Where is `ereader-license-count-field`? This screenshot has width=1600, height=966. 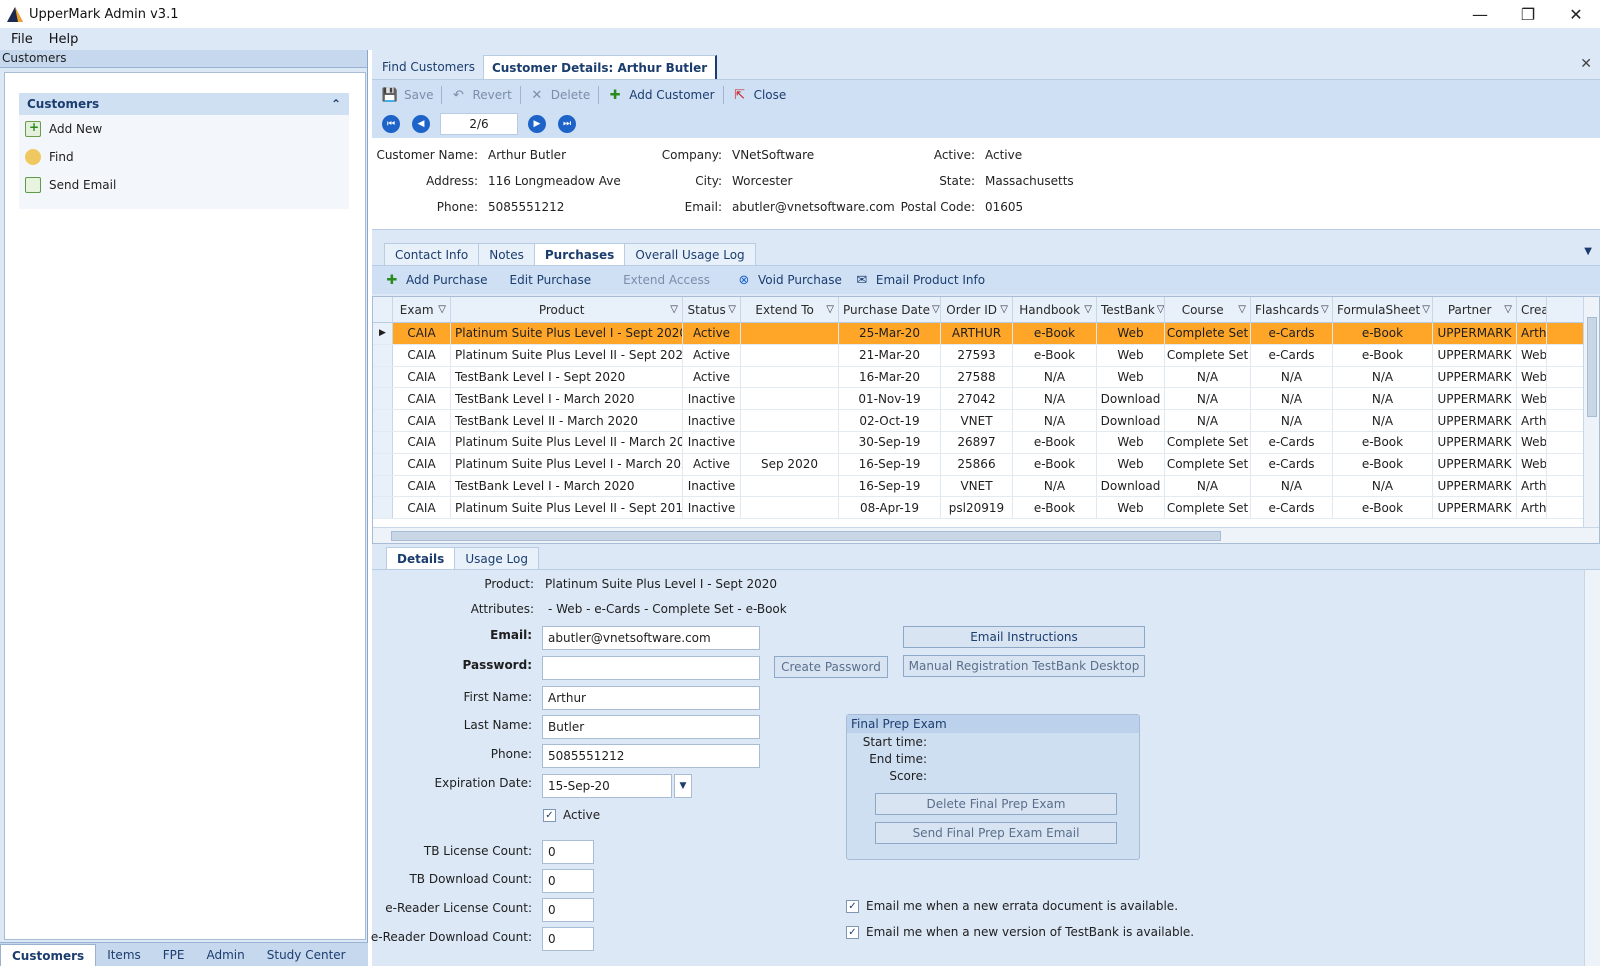
ereader-license-count-field is located at coordinates (568, 910).